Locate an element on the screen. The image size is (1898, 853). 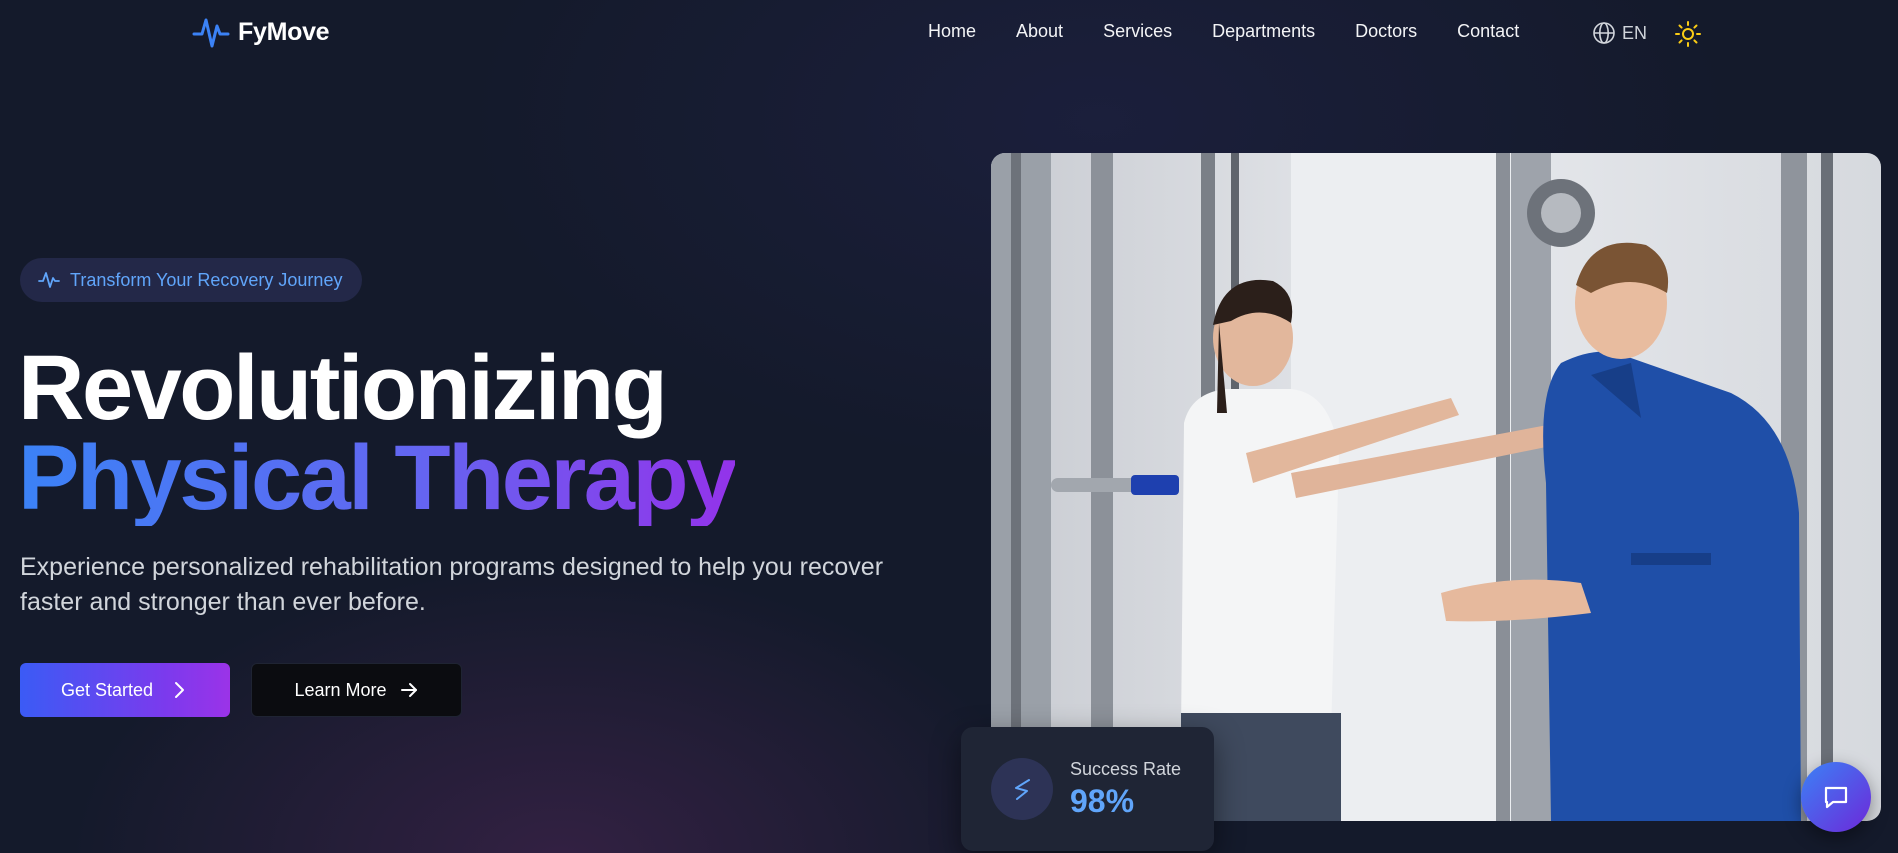
nav-home: Home is located at coordinates (952, 31).